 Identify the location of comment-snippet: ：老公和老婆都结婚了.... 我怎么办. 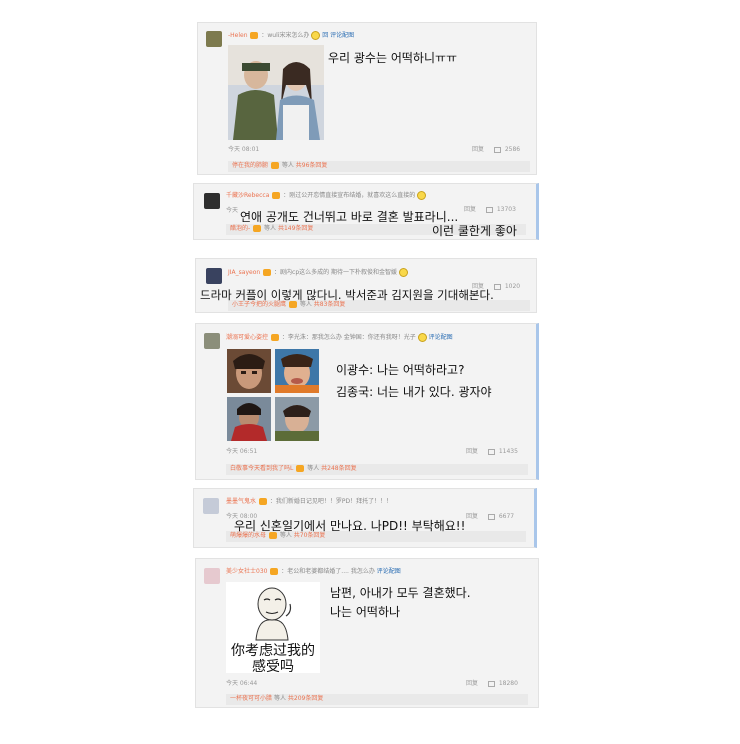
(328, 571).